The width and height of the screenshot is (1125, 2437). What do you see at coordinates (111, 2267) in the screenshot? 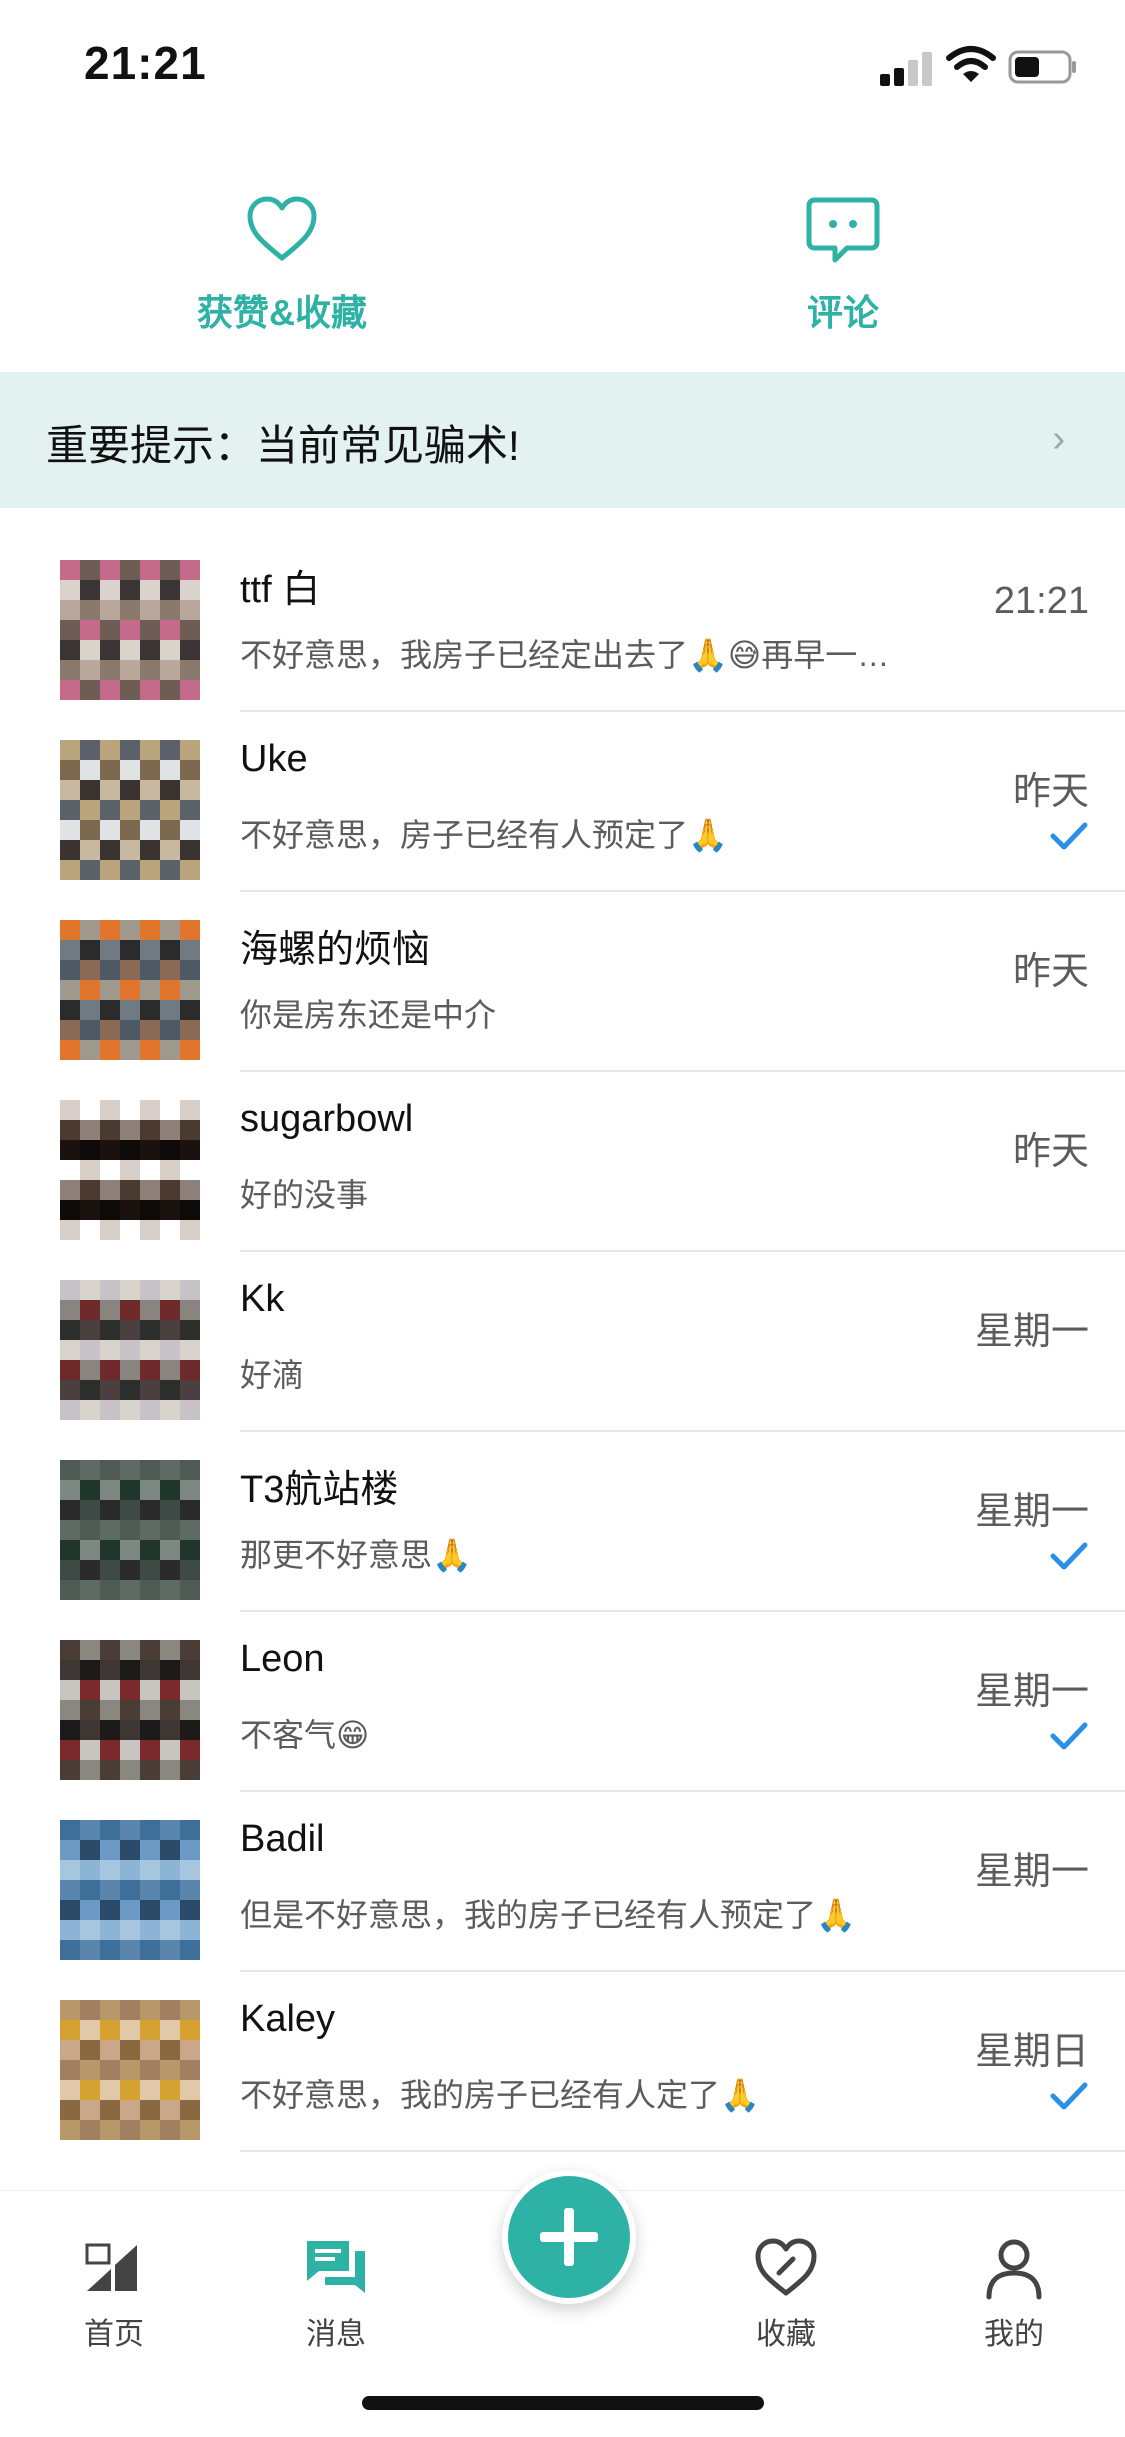
I see `home-icon` at bounding box center [111, 2267].